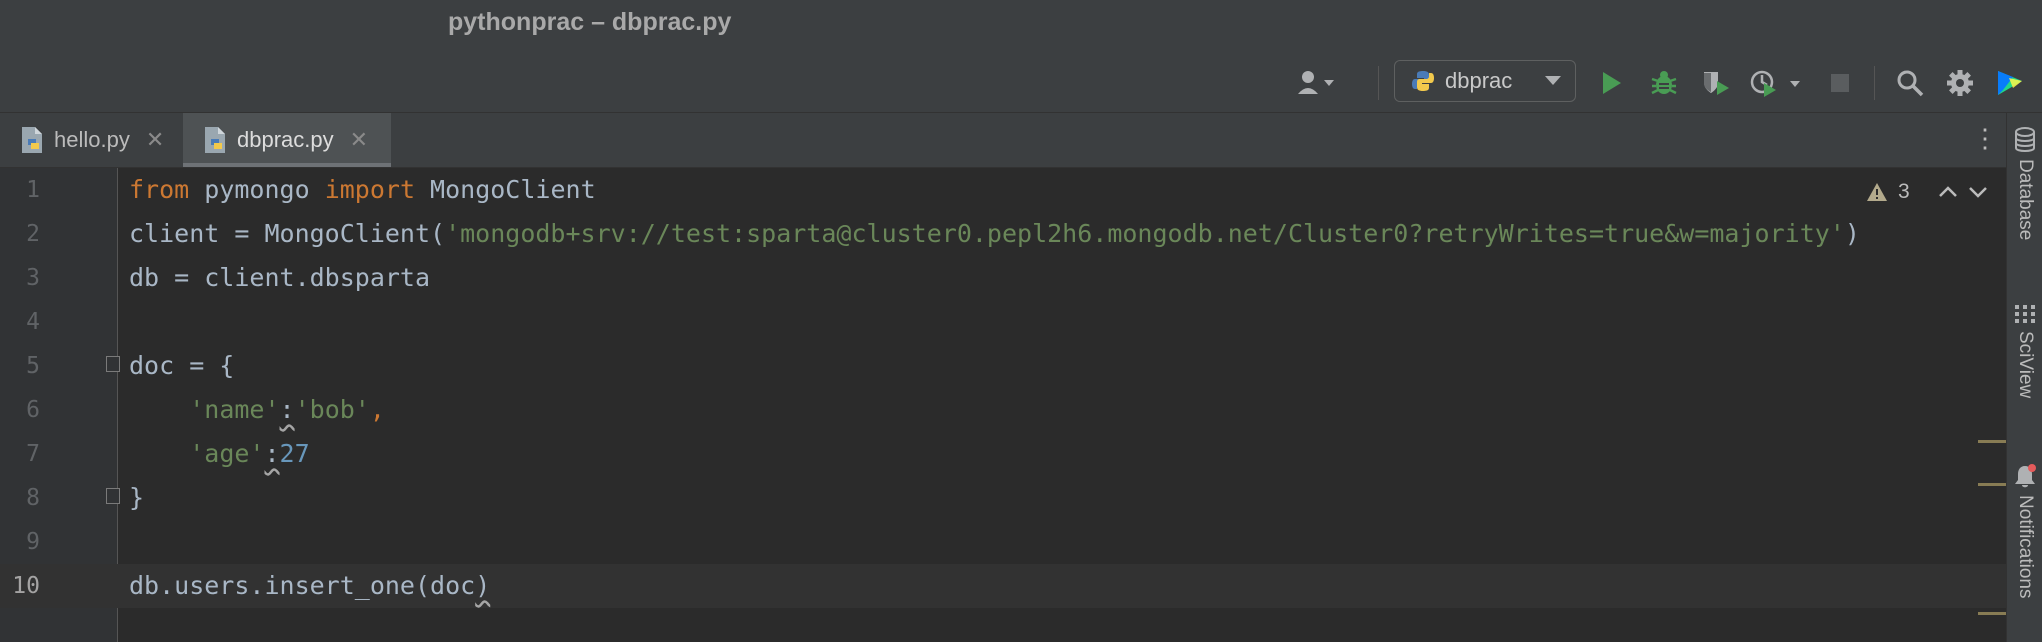 The image size is (2042, 642). Describe the element at coordinates (113, 496) in the screenshot. I see `fold-end-icon` at that location.